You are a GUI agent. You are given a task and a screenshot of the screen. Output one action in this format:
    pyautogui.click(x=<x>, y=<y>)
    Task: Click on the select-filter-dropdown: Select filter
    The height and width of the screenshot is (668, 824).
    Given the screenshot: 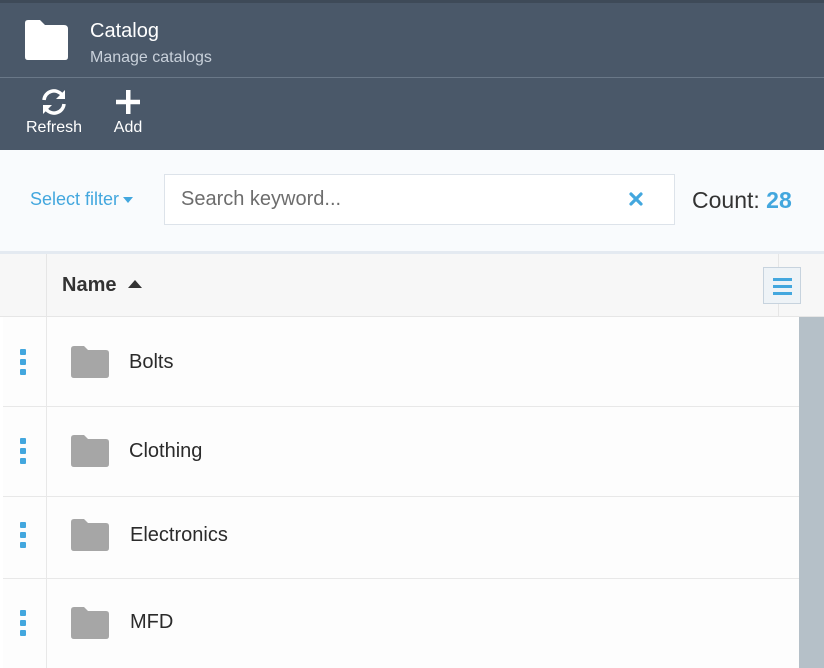 What is the action you would take?
    pyautogui.click(x=82, y=199)
    